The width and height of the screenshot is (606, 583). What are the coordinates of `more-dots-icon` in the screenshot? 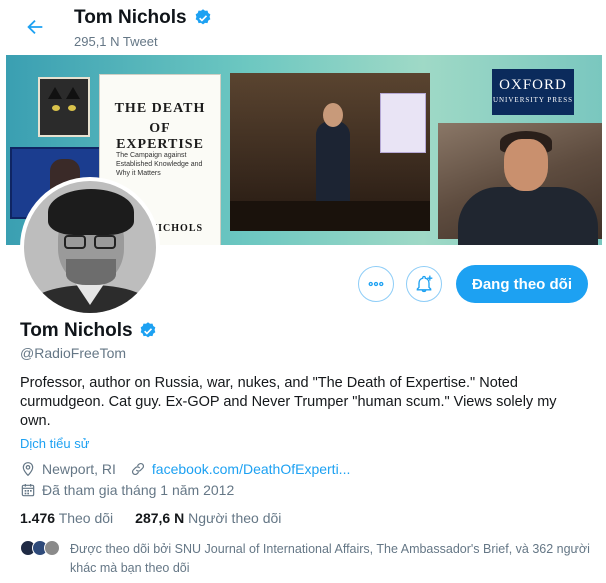 It's located at (376, 284).